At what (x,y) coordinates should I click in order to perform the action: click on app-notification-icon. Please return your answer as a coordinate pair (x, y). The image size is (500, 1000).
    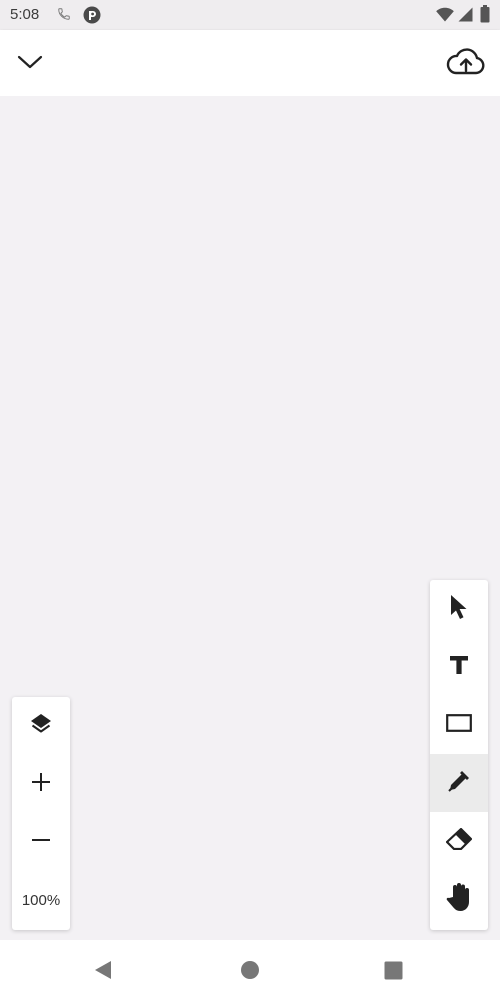
    Looking at the image, I should click on (92, 17).